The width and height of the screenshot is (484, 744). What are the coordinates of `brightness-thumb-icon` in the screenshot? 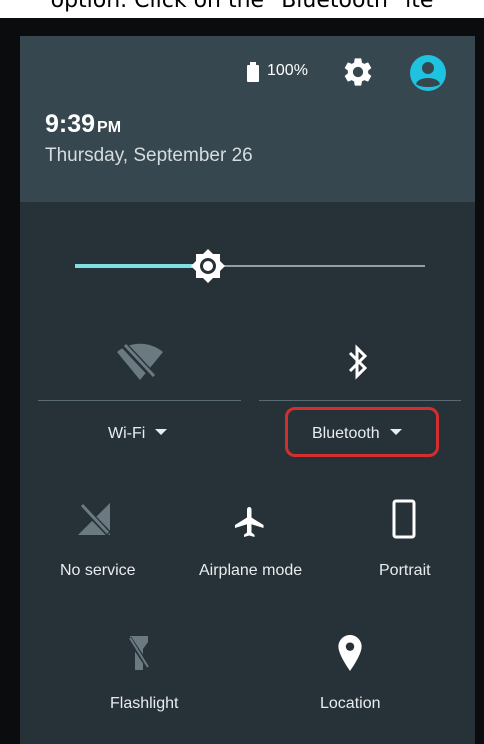 It's located at (208, 266).